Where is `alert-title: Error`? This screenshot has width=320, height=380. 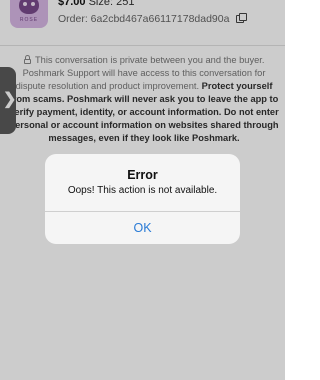
alert-title: Error is located at coordinates (142, 175).